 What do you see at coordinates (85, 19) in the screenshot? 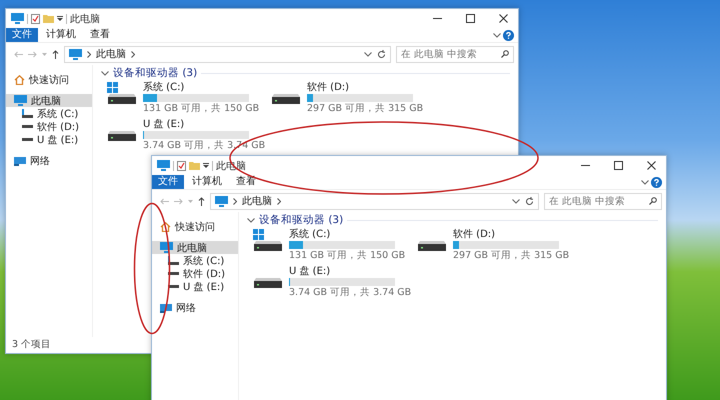
I see `window-title: 此电脑` at bounding box center [85, 19].